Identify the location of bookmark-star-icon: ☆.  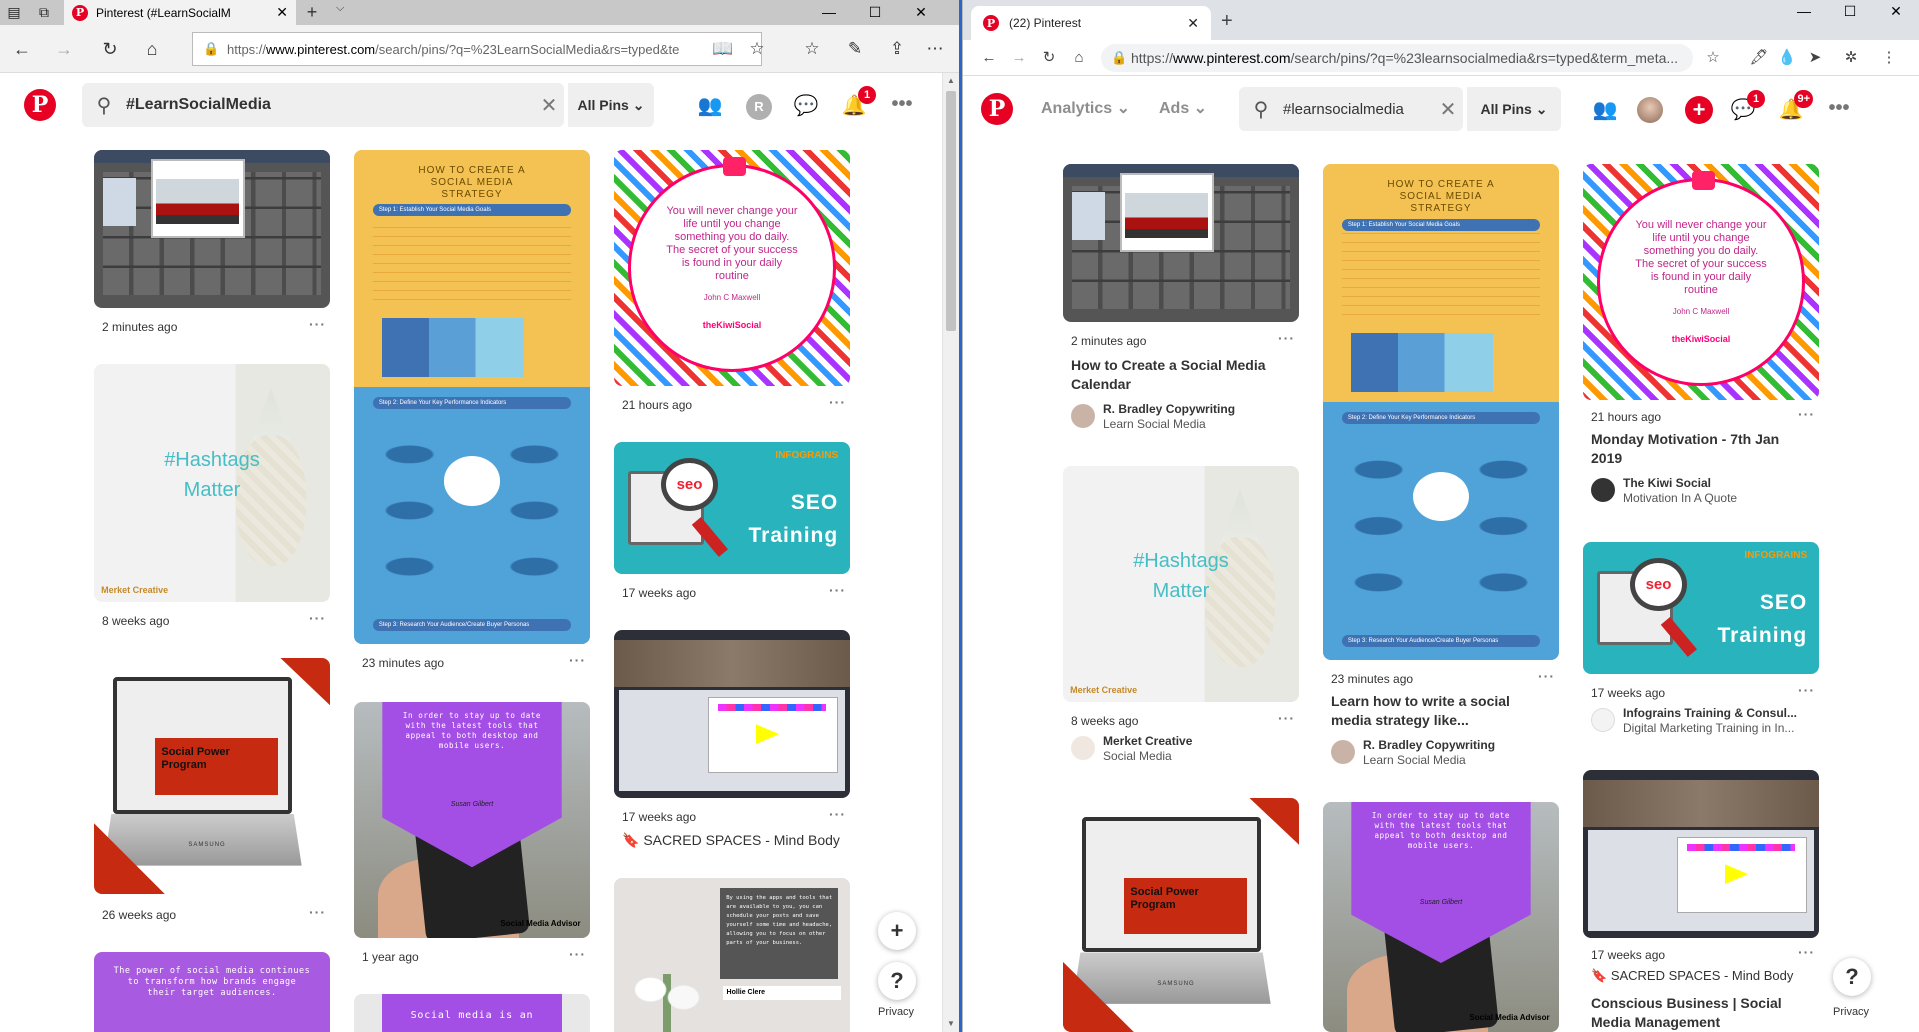
(1713, 58).